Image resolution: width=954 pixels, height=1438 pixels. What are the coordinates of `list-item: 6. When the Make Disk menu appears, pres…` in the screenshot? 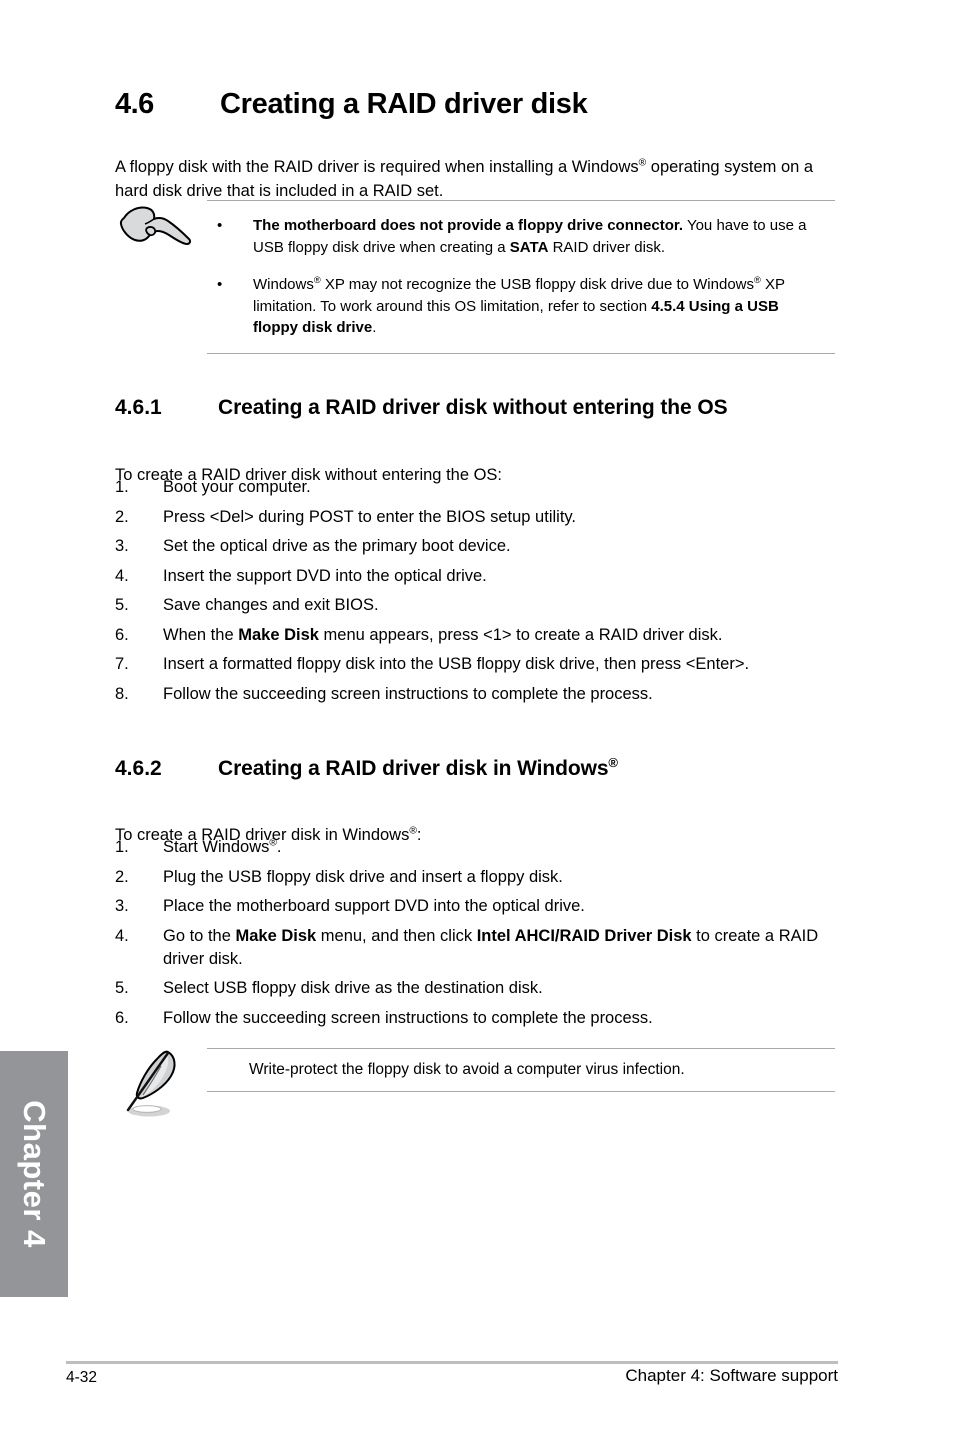 It's located at (480, 635).